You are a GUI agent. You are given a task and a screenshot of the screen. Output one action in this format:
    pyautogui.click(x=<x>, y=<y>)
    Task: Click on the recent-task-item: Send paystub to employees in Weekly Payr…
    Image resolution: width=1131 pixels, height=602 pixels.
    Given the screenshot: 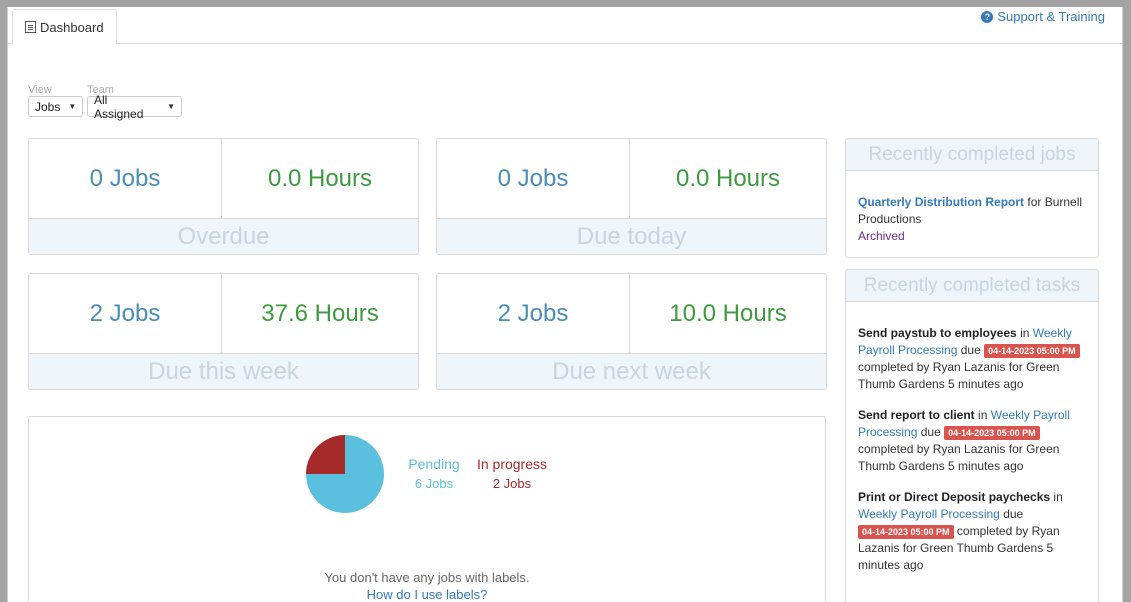 What is the action you would take?
    pyautogui.click(x=972, y=359)
    